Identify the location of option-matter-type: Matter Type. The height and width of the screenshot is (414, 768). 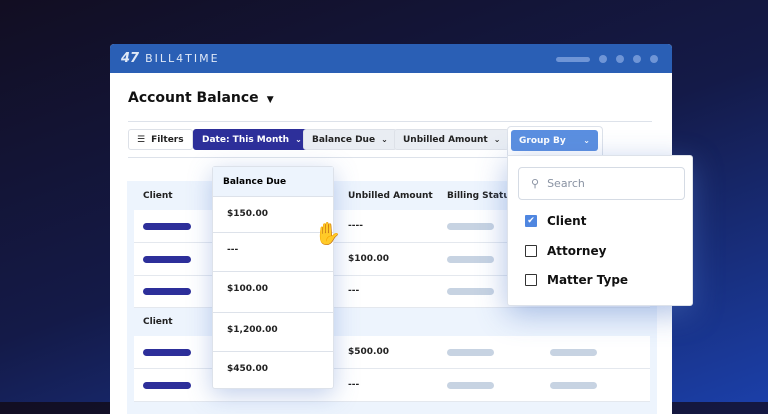
(576, 280).